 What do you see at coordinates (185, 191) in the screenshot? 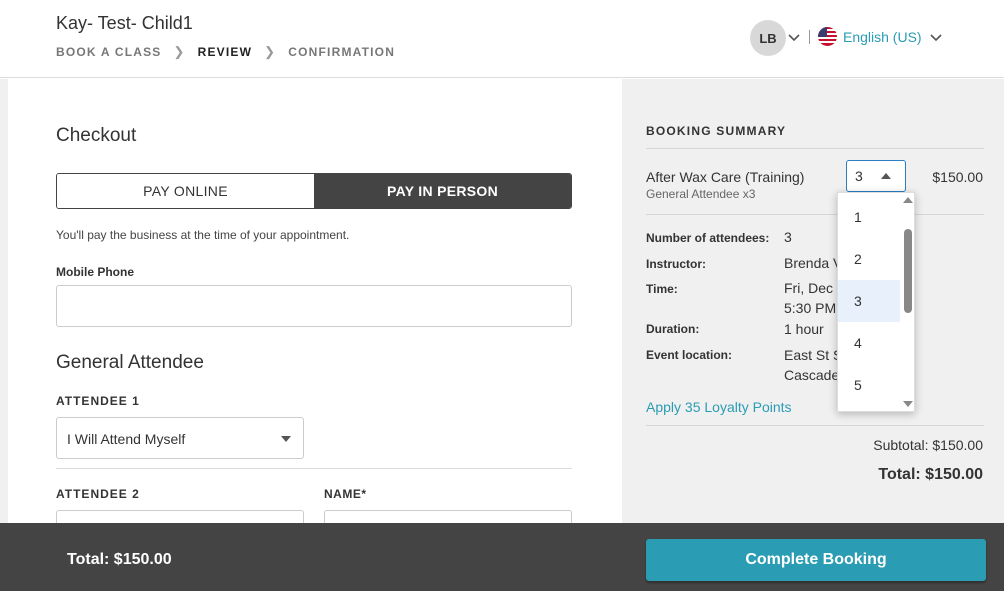
I see `pay-online-button: PAY ONLINE` at bounding box center [185, 191].